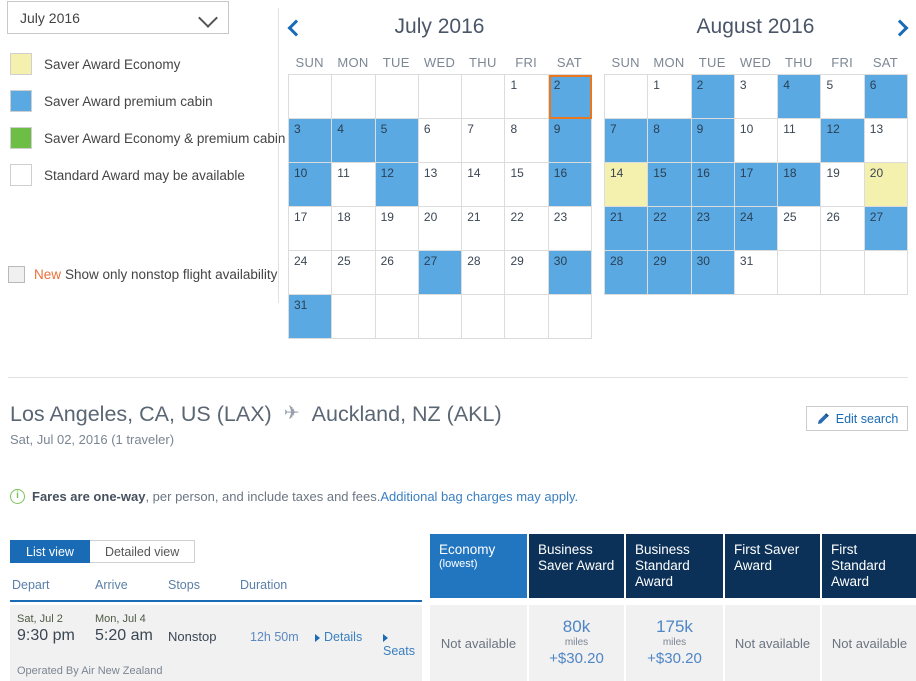 The width and height of the screenshot is (916, 681). Describe the element at coordinates (59, 439) in the screenshot. I see `route-date: Sat, Jul 02, 2016` at that location.